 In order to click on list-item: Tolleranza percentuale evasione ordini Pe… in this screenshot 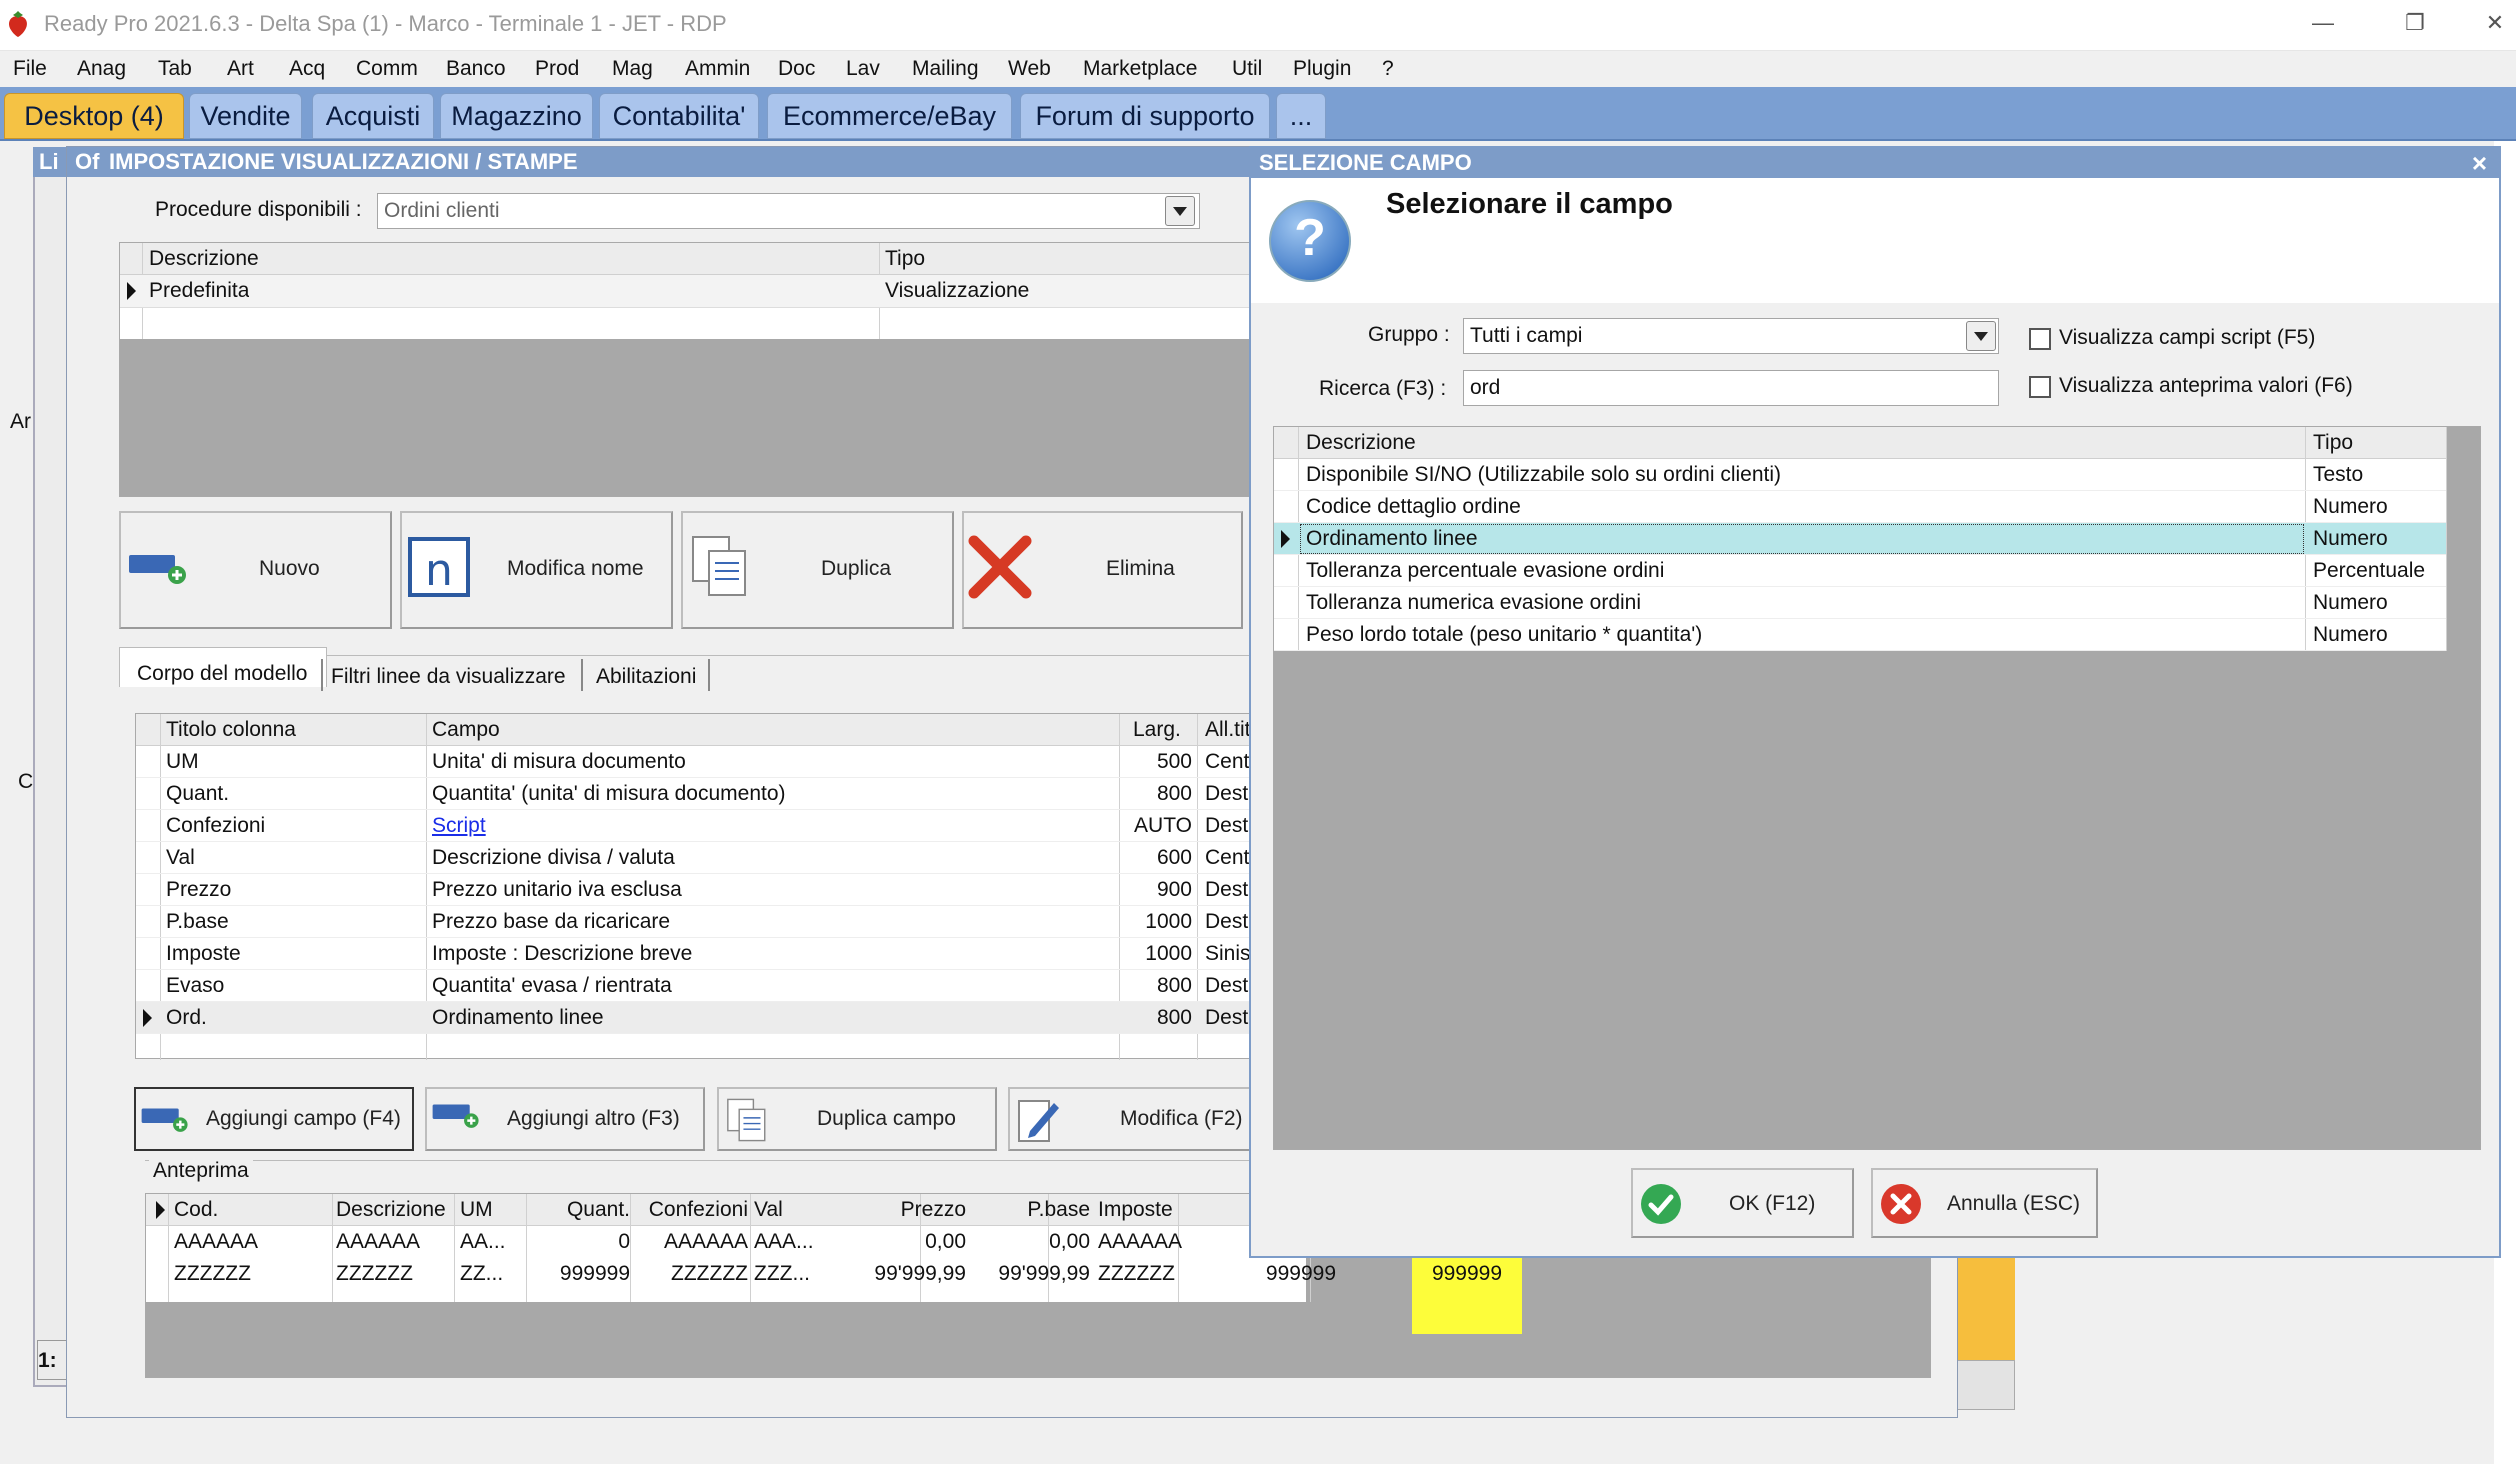, I will do `click(1860, 571)`.